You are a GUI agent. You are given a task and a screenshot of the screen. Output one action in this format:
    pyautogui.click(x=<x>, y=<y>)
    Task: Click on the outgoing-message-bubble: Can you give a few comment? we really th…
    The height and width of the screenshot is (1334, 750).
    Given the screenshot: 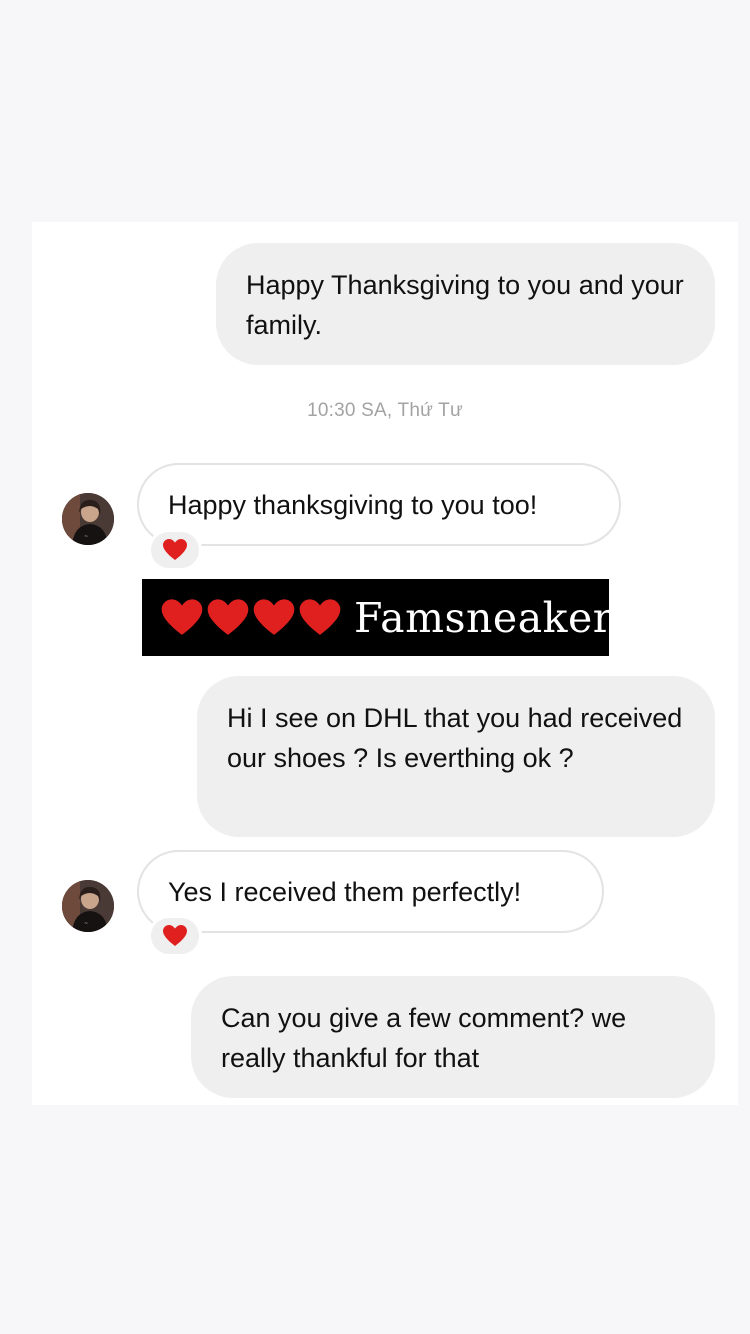 What is the action you would take?
    pyautogui.click(x=453, y=1037)
    